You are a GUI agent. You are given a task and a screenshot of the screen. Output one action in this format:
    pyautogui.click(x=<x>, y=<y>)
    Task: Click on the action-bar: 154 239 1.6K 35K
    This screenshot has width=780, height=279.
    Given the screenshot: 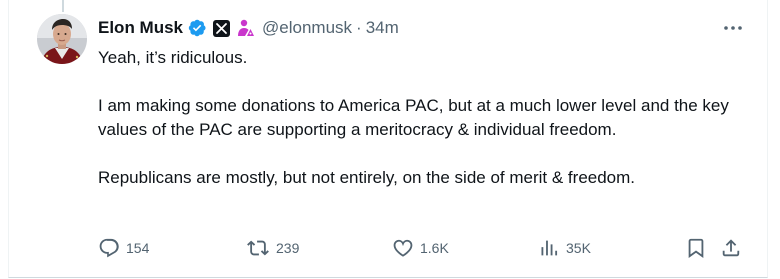 What is the action you would take?
    pyautogui.click(x=424, y=248)
    